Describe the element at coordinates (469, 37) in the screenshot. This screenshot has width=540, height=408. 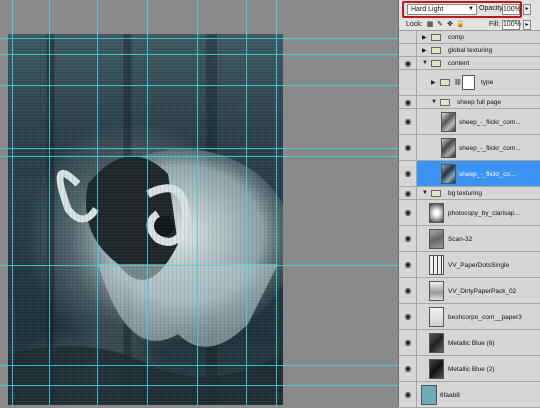
I see `layer-row: ▶ comp` at that location.